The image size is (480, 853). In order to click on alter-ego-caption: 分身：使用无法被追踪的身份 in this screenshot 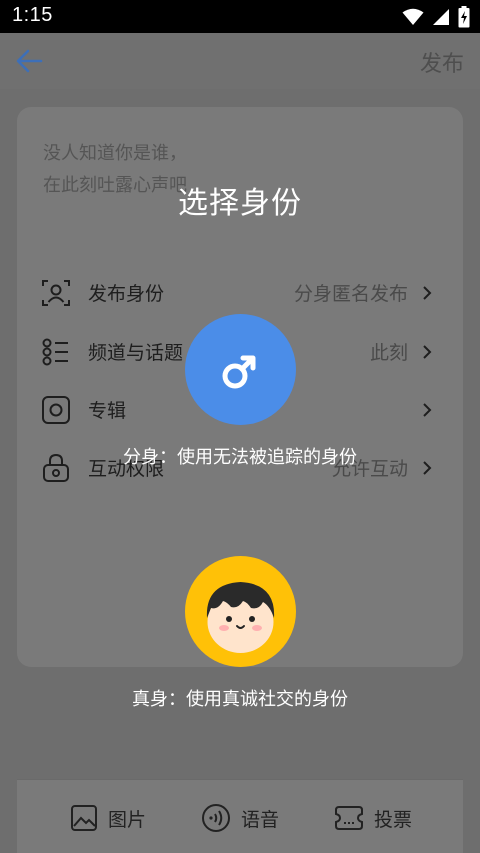, I will do `click(240, 457)`.